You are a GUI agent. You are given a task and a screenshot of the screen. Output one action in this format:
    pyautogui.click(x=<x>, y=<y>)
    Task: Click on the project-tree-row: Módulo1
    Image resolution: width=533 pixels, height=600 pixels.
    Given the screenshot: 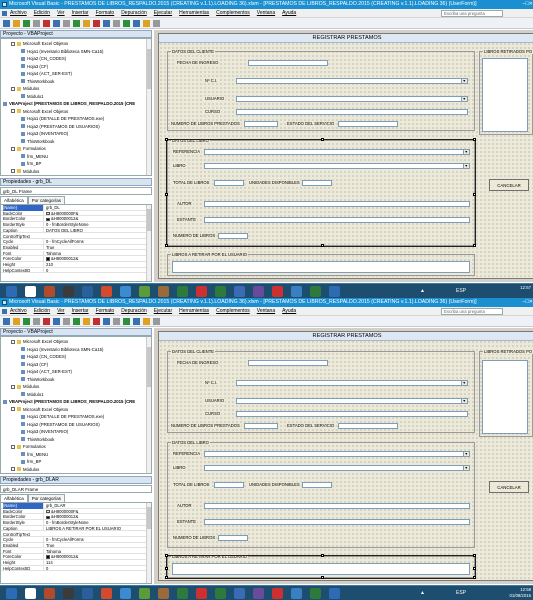 What is the action you would take?
    pyautogui.click(x=32, y=96)
    